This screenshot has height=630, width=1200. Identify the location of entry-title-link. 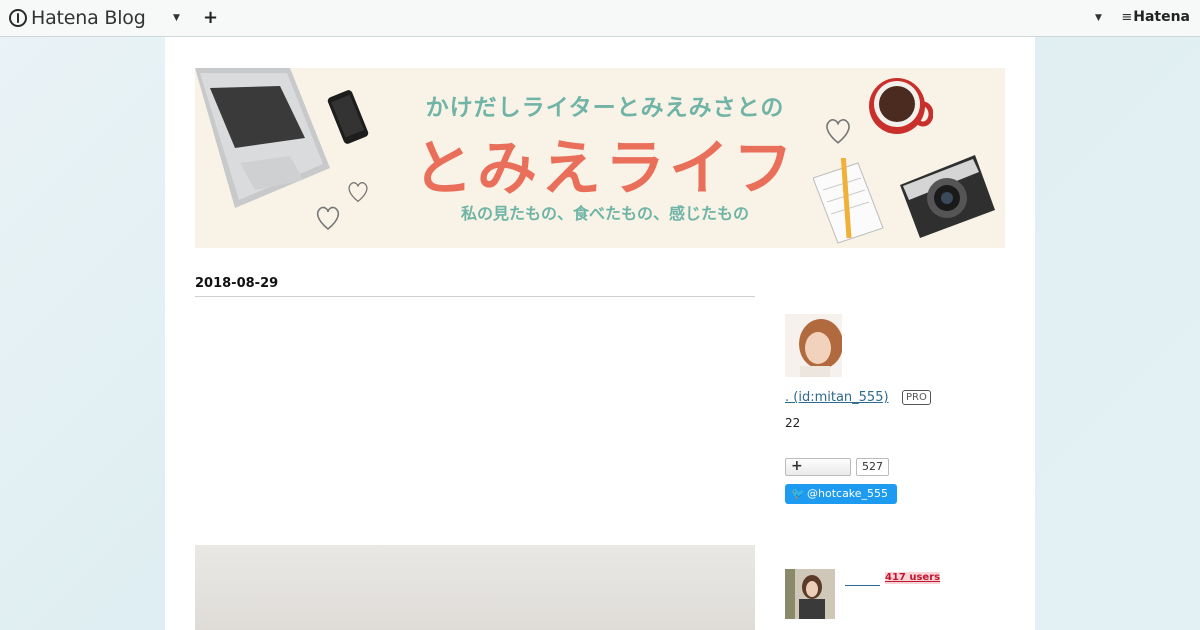
(862, 578).